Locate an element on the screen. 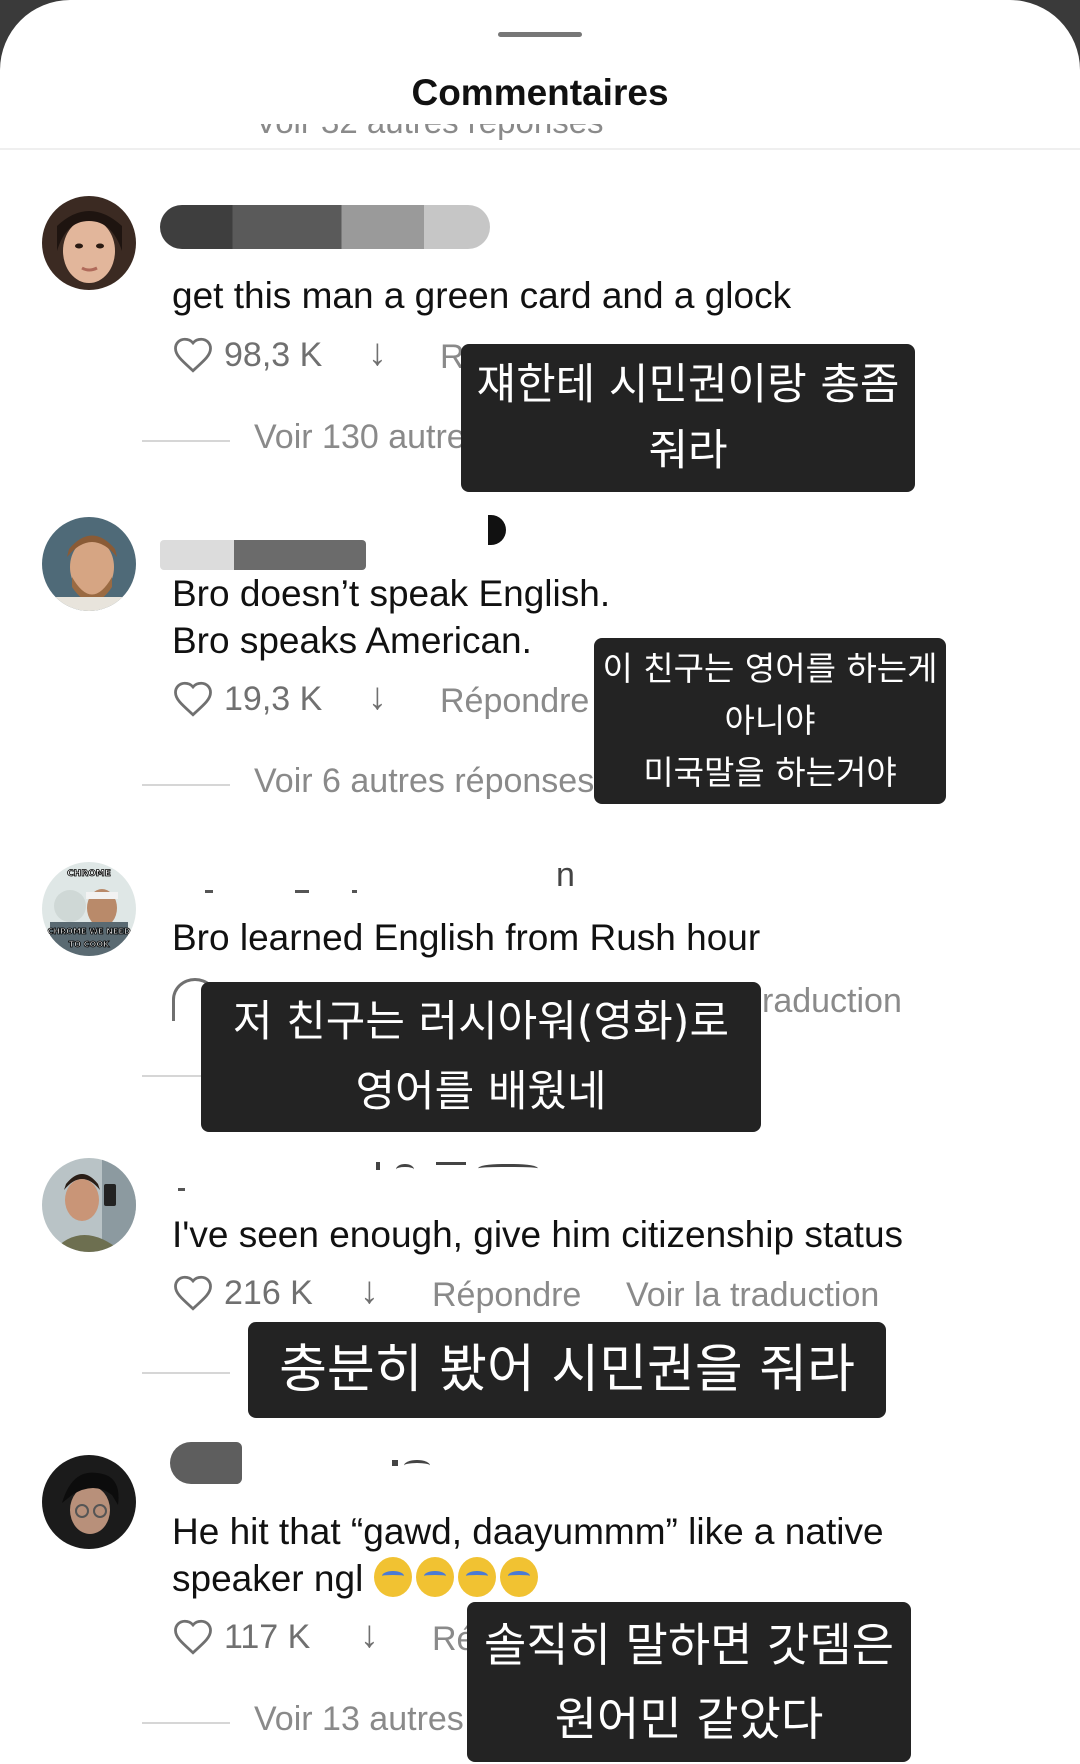 This screenshot has height=1764, width=1080. like-count: 98,3 K is located at coordinates (273, 354).